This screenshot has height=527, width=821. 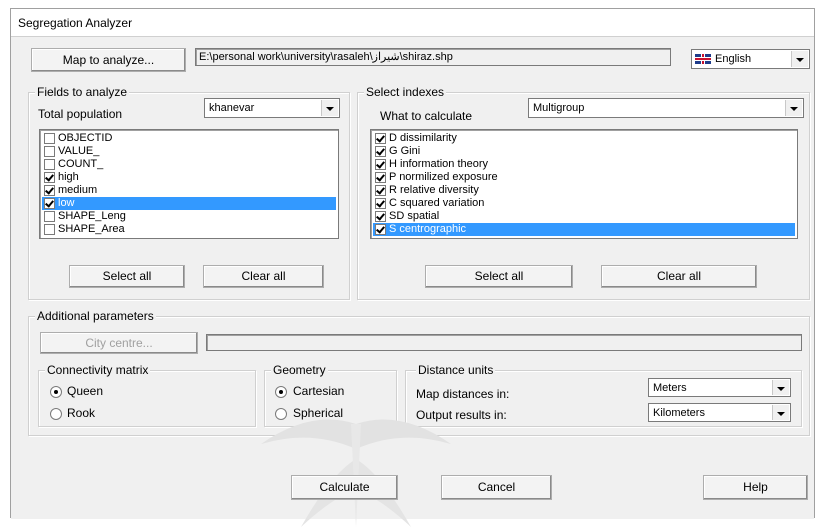 I want to click on field-item-label: OBJECTID, so click(x=85, y=138).